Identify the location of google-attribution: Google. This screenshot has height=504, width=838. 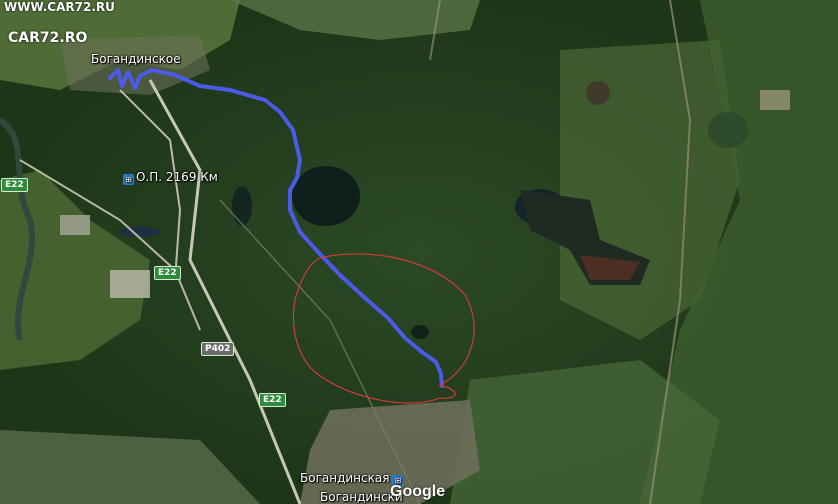
(418, 491).